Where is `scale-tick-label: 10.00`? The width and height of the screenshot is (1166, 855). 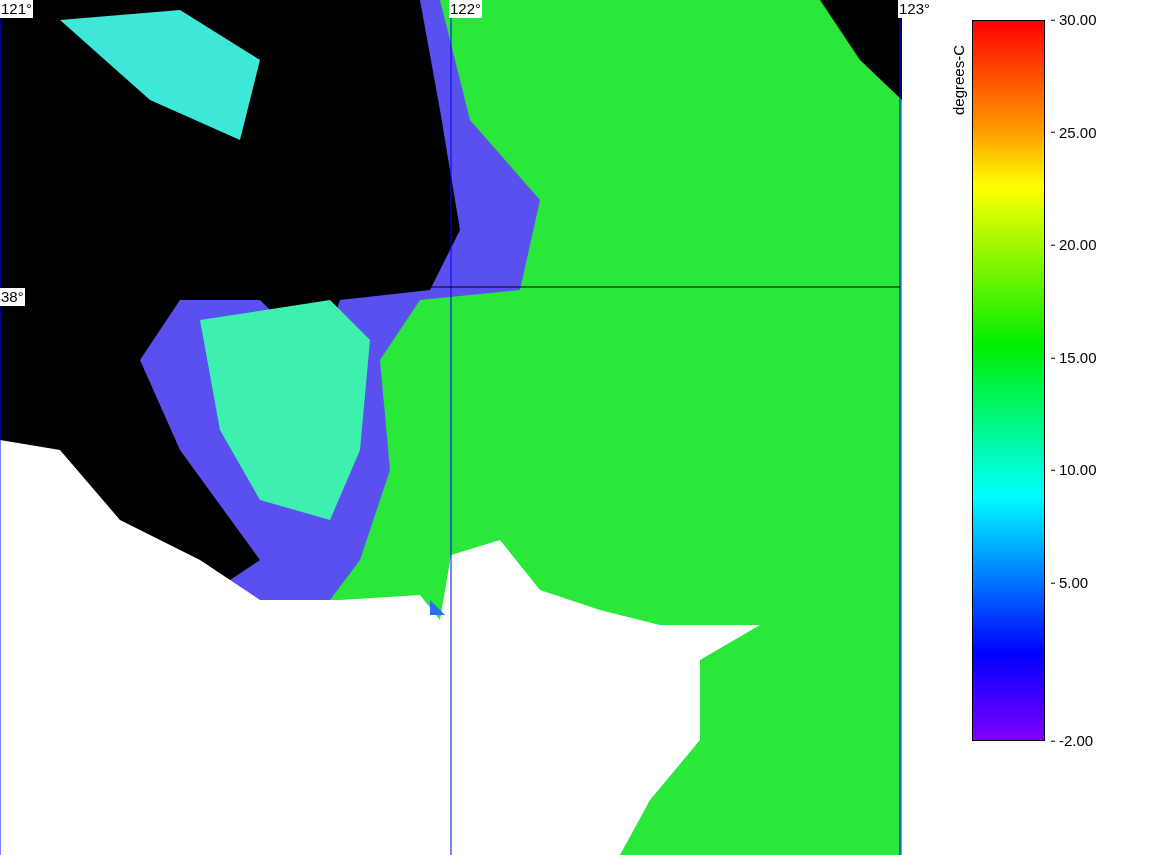
scale-tick-label: 10.00 is located at coordinates (1078, 470).